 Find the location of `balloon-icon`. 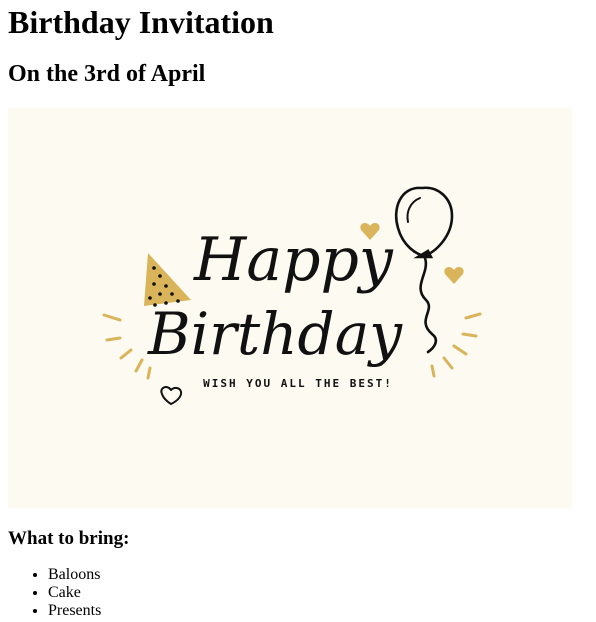

balloon-icon is located at coordinates (424, 270).